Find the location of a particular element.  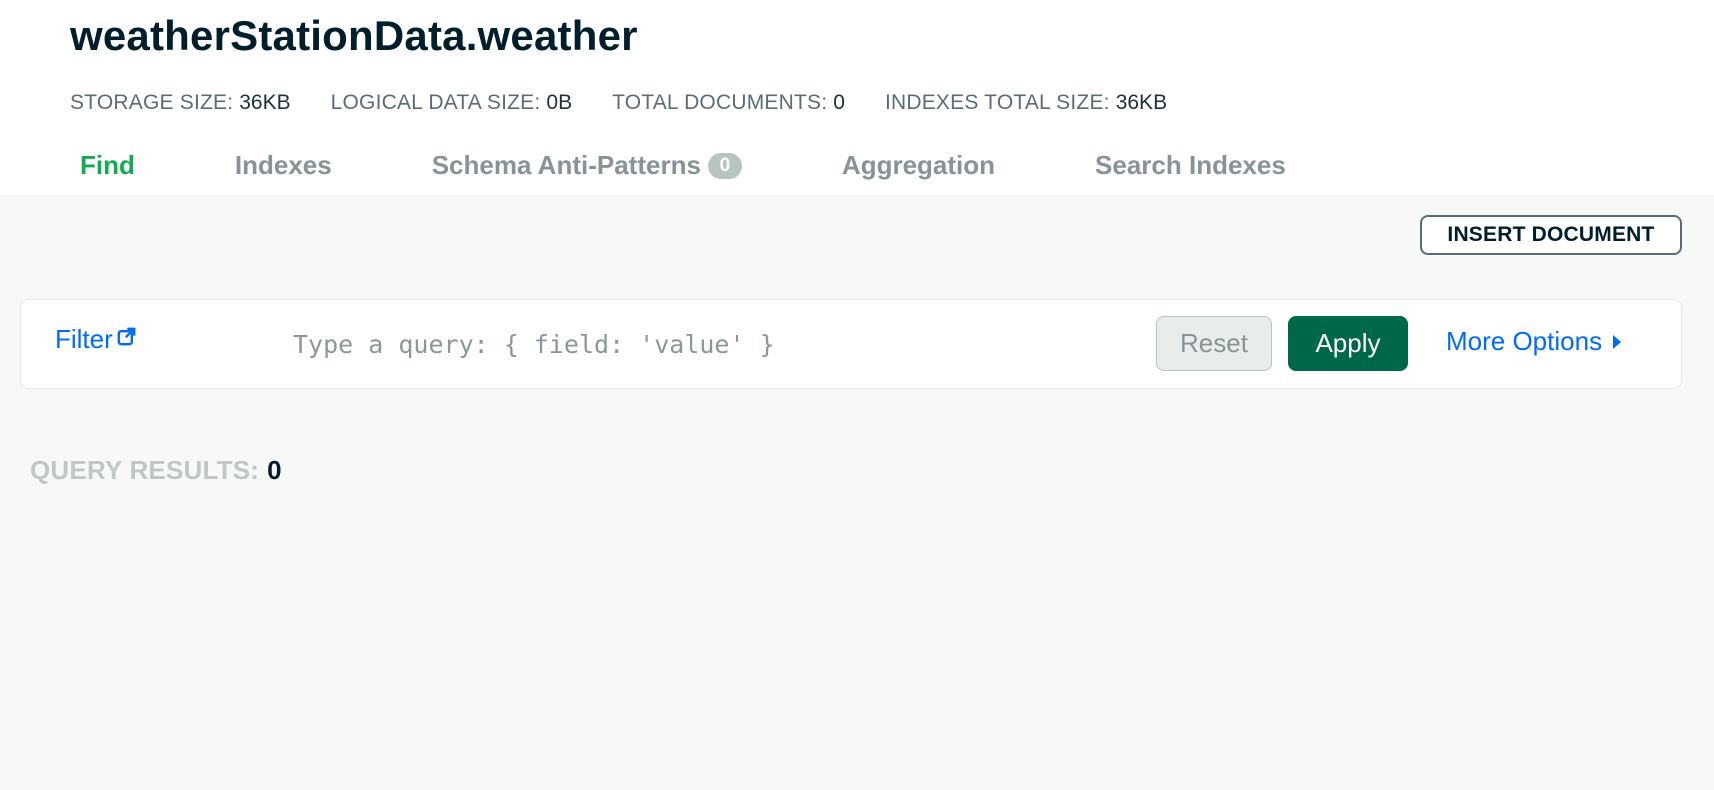

filter-link: Filter is located at coordinates (95, 339).